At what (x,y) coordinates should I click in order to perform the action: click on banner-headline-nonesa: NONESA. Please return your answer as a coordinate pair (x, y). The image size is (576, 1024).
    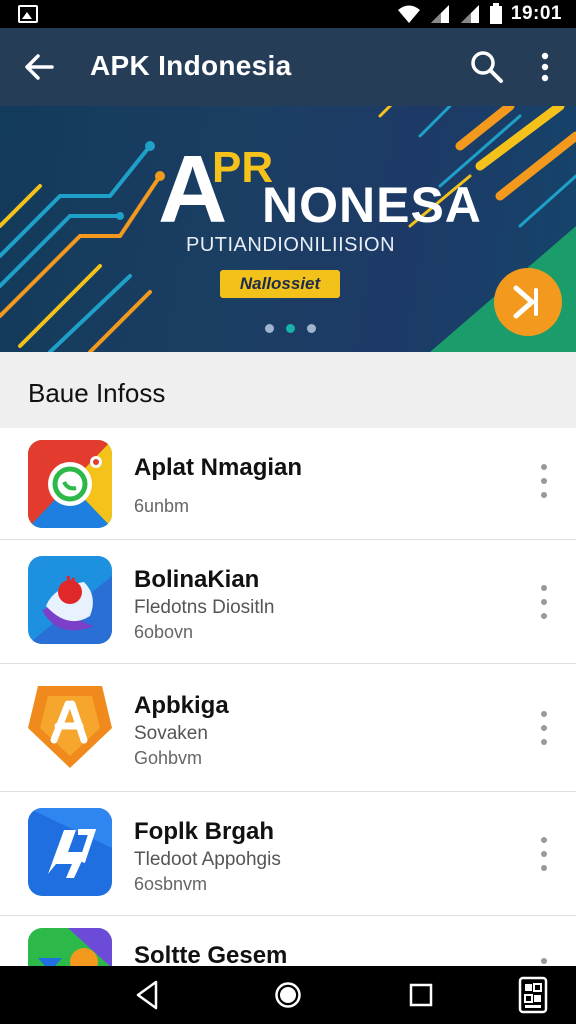
    Looking at the image, I should click on (372, 205).